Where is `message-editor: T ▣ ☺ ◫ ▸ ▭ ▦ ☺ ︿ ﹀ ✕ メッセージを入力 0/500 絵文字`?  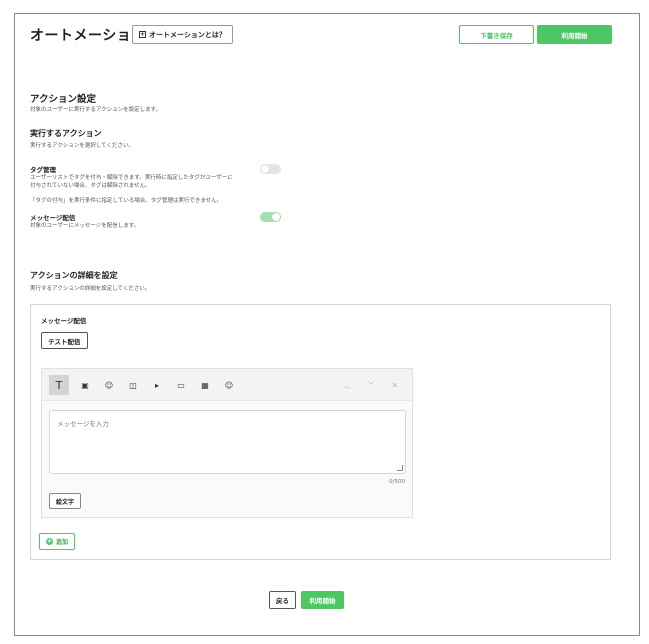 message-editor: T ▣ ☺ ◫ ▸ ▭ ▦ ☺ ︿ ﹀ ✕ メッセージを入力 0/500 絵文字 is located at coordinates (227, 443).